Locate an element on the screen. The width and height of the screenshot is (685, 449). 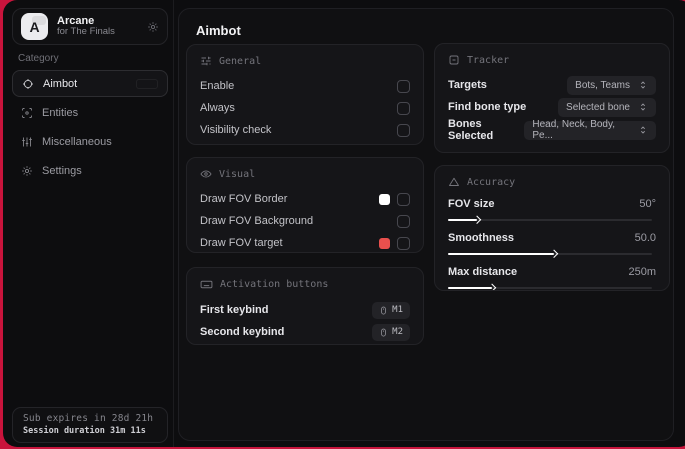
targets-select: Bots, Teams is located at coordinates (611, 85).